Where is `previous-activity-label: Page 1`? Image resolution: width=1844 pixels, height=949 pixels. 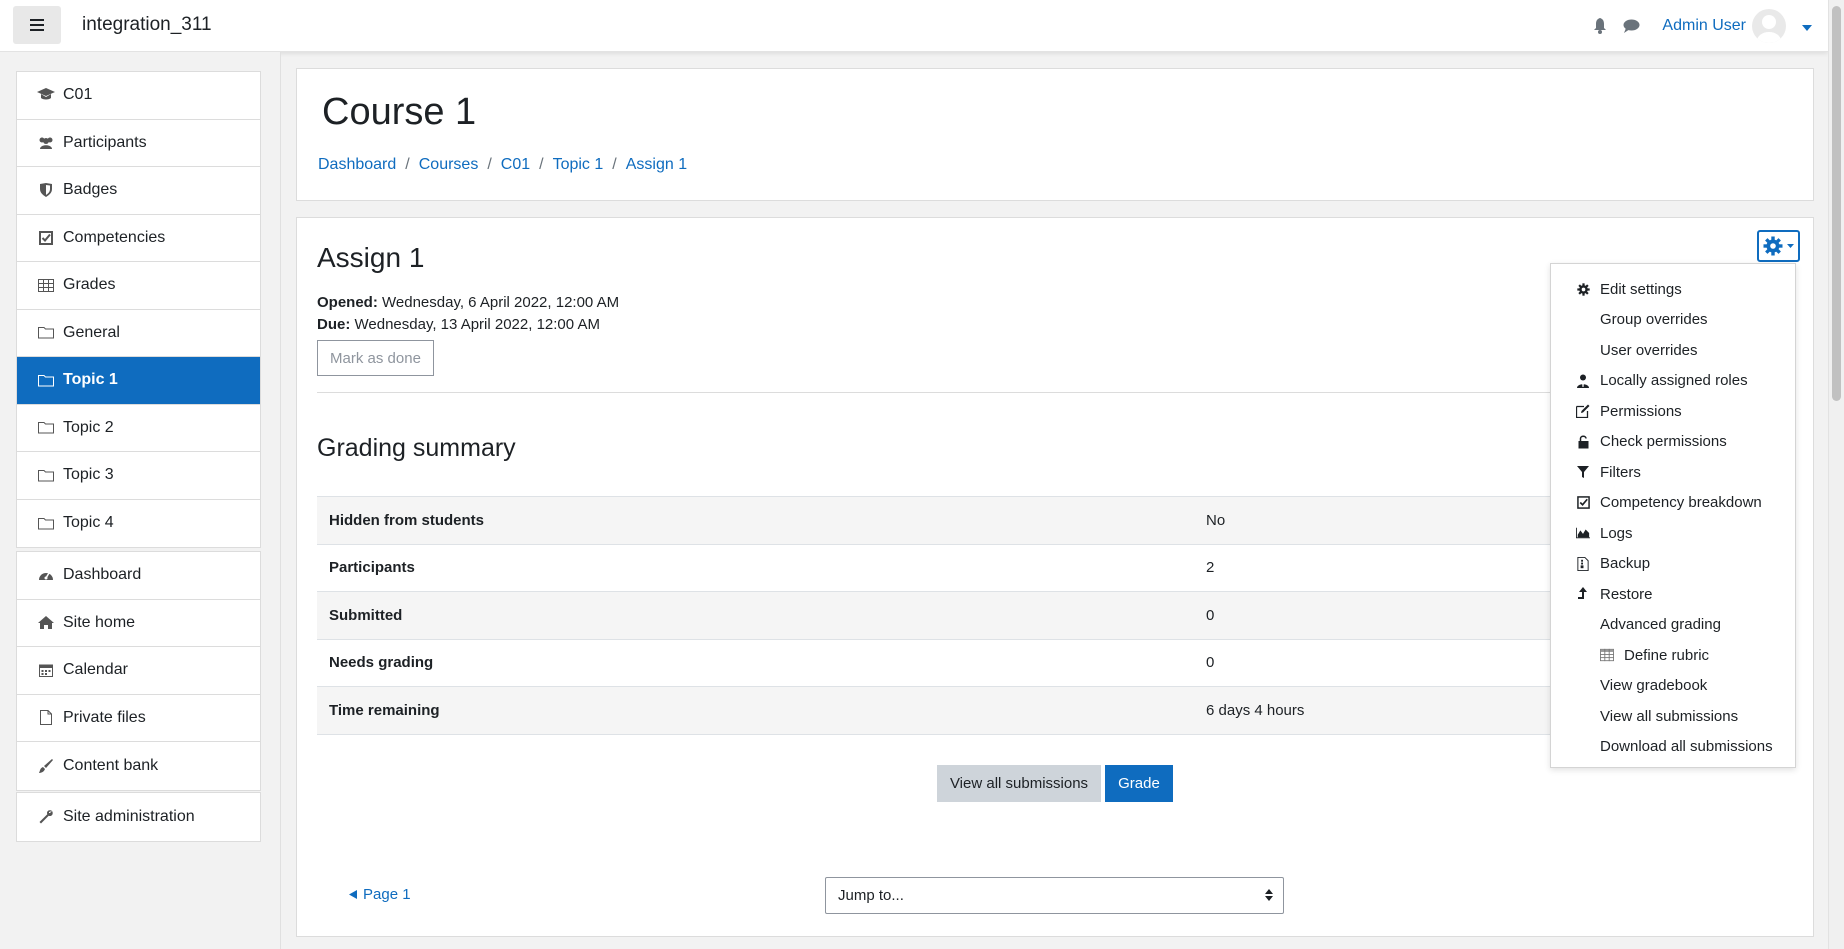
previous-activity-label: Page 1 is located at coordinates (387, 894).